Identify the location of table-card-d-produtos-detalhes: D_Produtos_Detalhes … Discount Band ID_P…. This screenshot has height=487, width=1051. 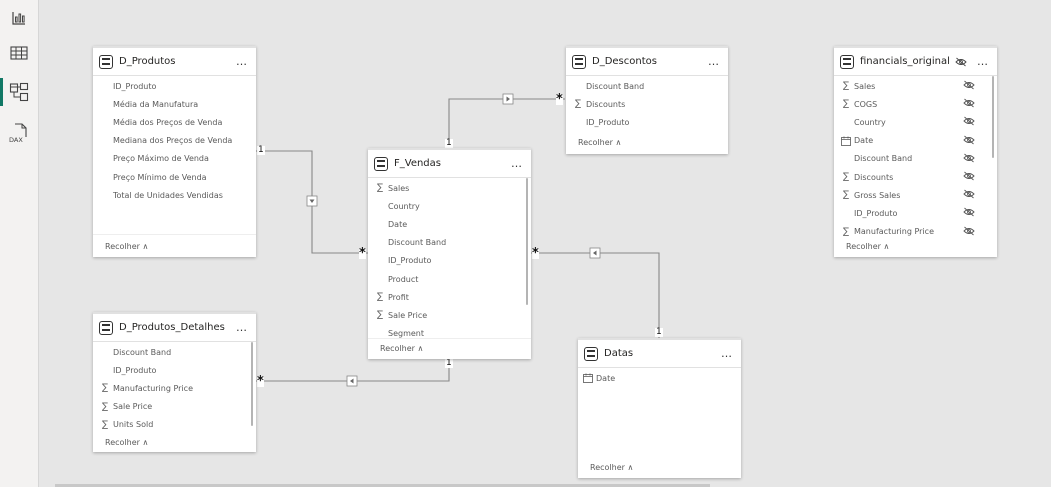
(174, 382).